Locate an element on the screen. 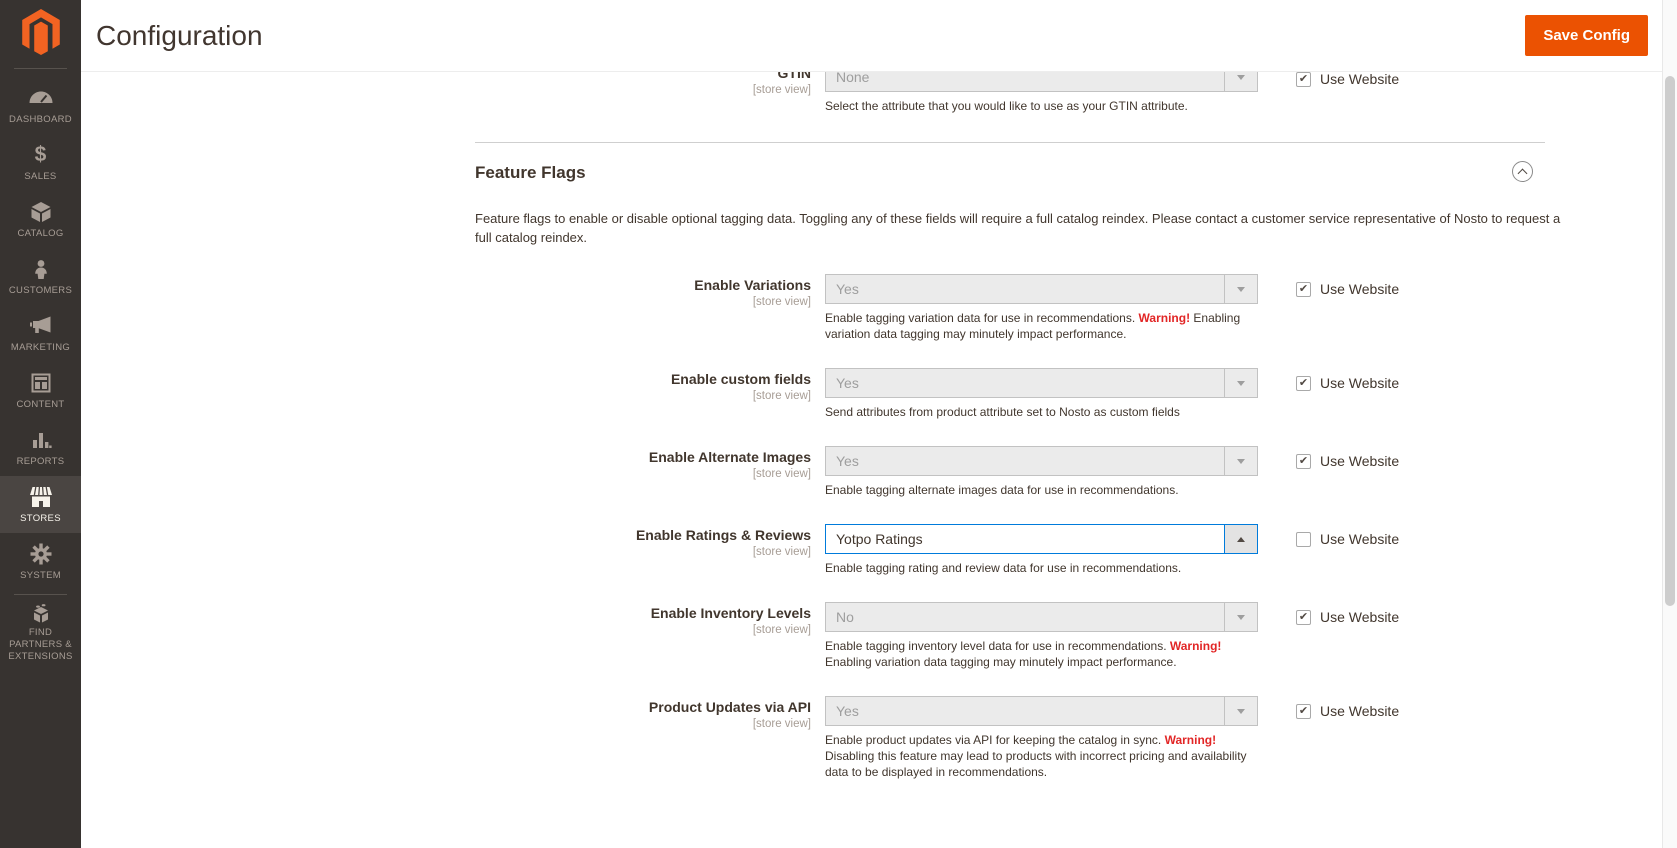  sidebar-item-catalog: CATALOG is located at coordinates (40, 219).